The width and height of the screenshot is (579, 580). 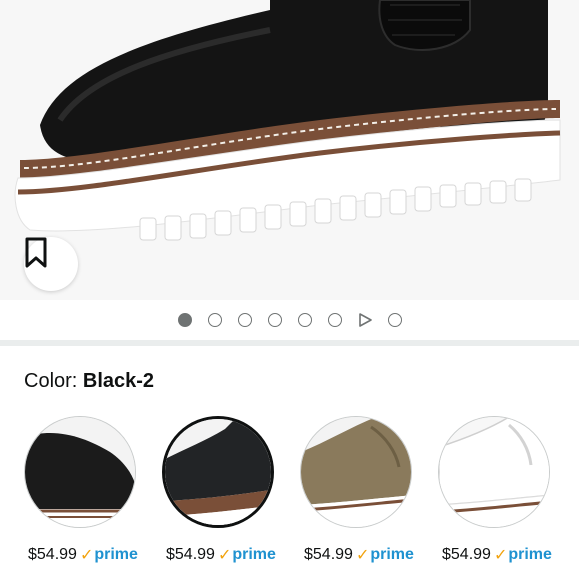 I want to click on selected-color-value: Black-2, so click(x=118, y=381).